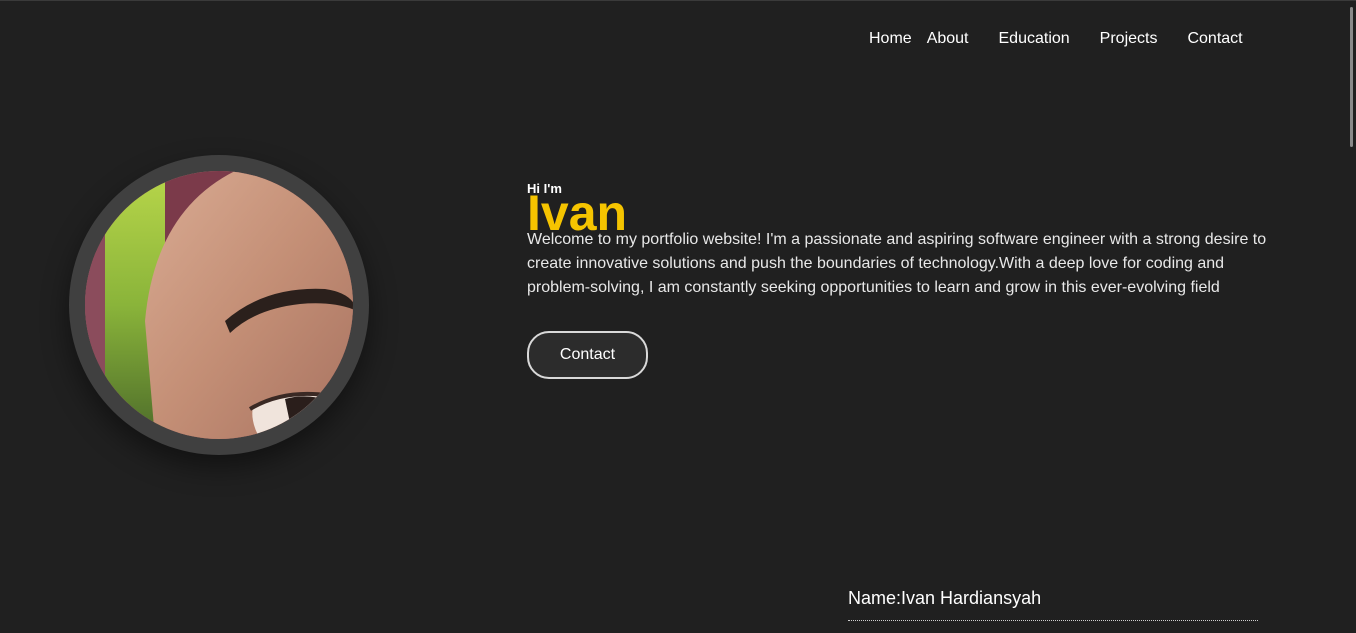 Image resolution: width=1356 pixels, height=633 pixels. I want to click on greeting-text: Hi I'm, so click(544, 188).